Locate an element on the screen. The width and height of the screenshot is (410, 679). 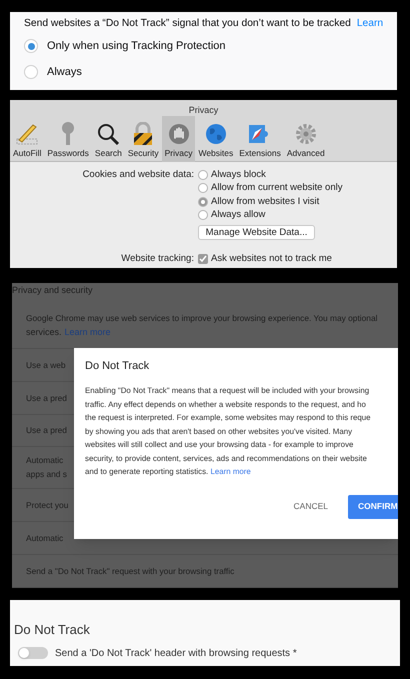
section-title: Privacy and security is located at coordinates (53, 290).